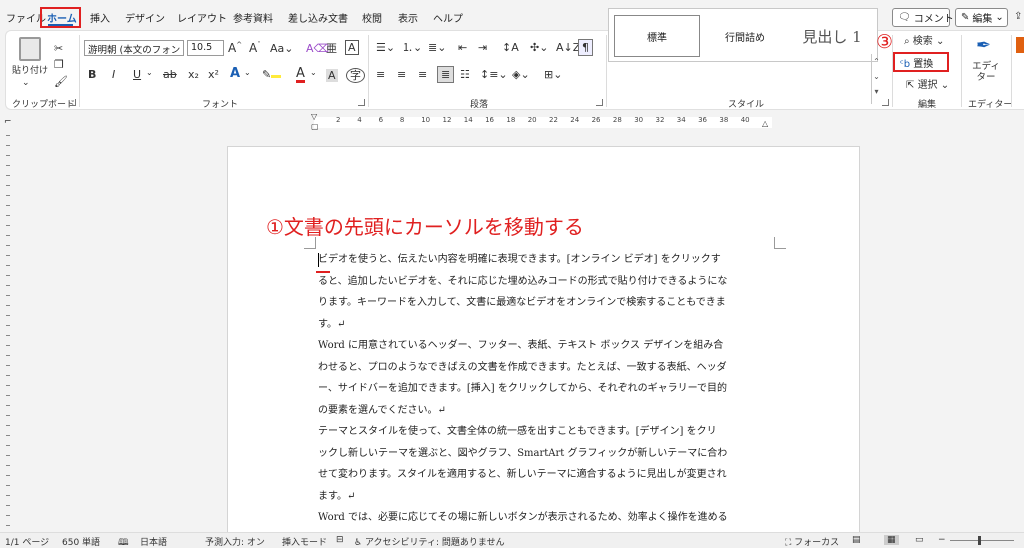 This screenshot has width=1024, height=548. I want to click on styles-launcher-icon, so click(885, 102).